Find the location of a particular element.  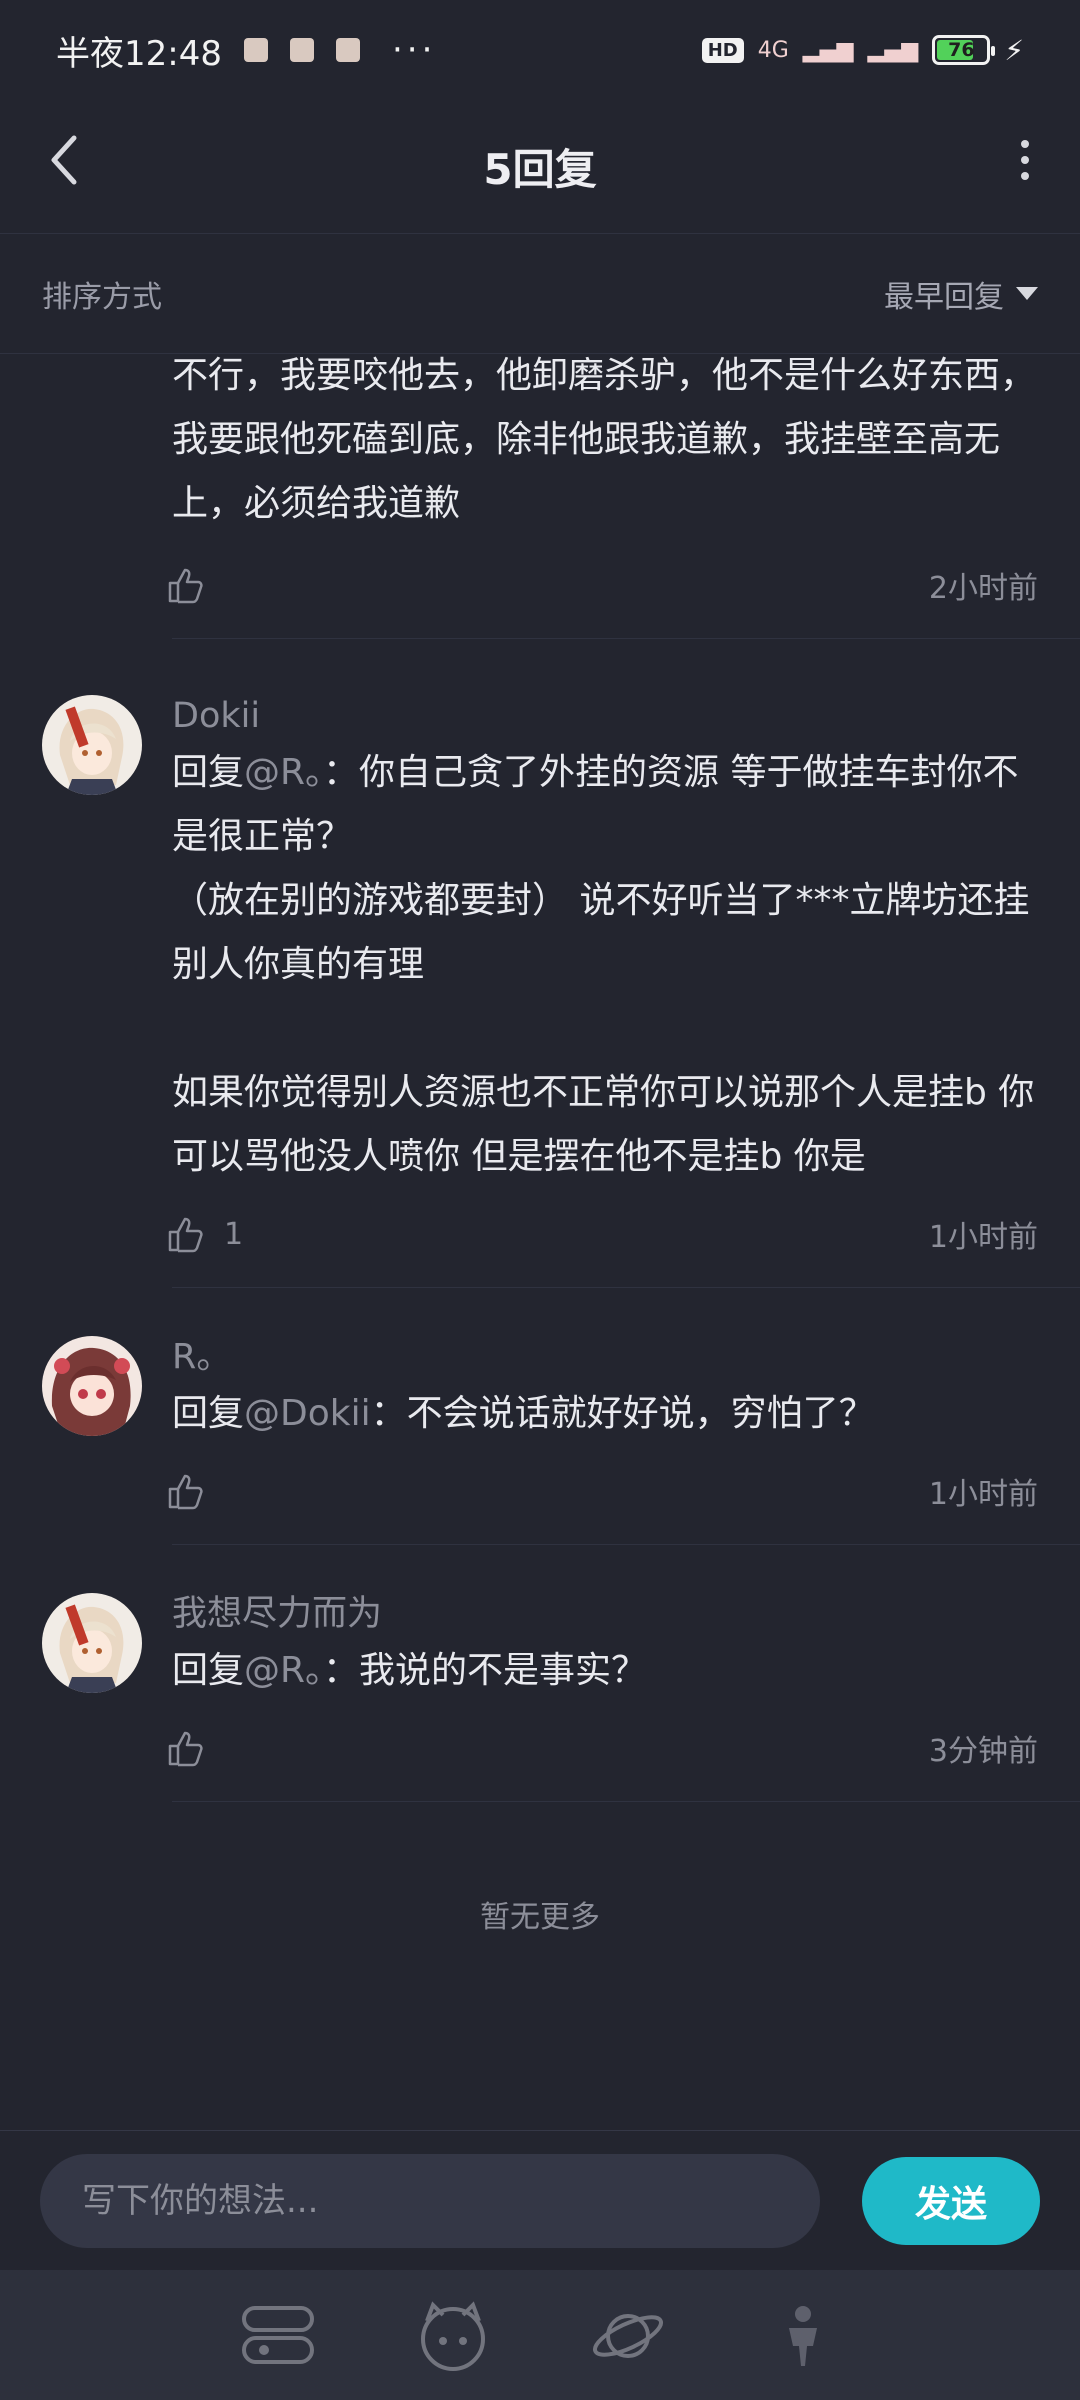

page-header: 5回复 is located at coordinates (540, 167).